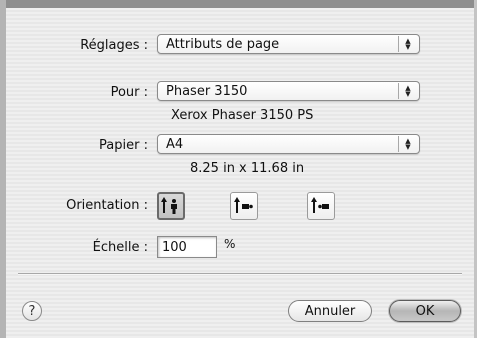  I want to click on scale-input, so click(187, 247).